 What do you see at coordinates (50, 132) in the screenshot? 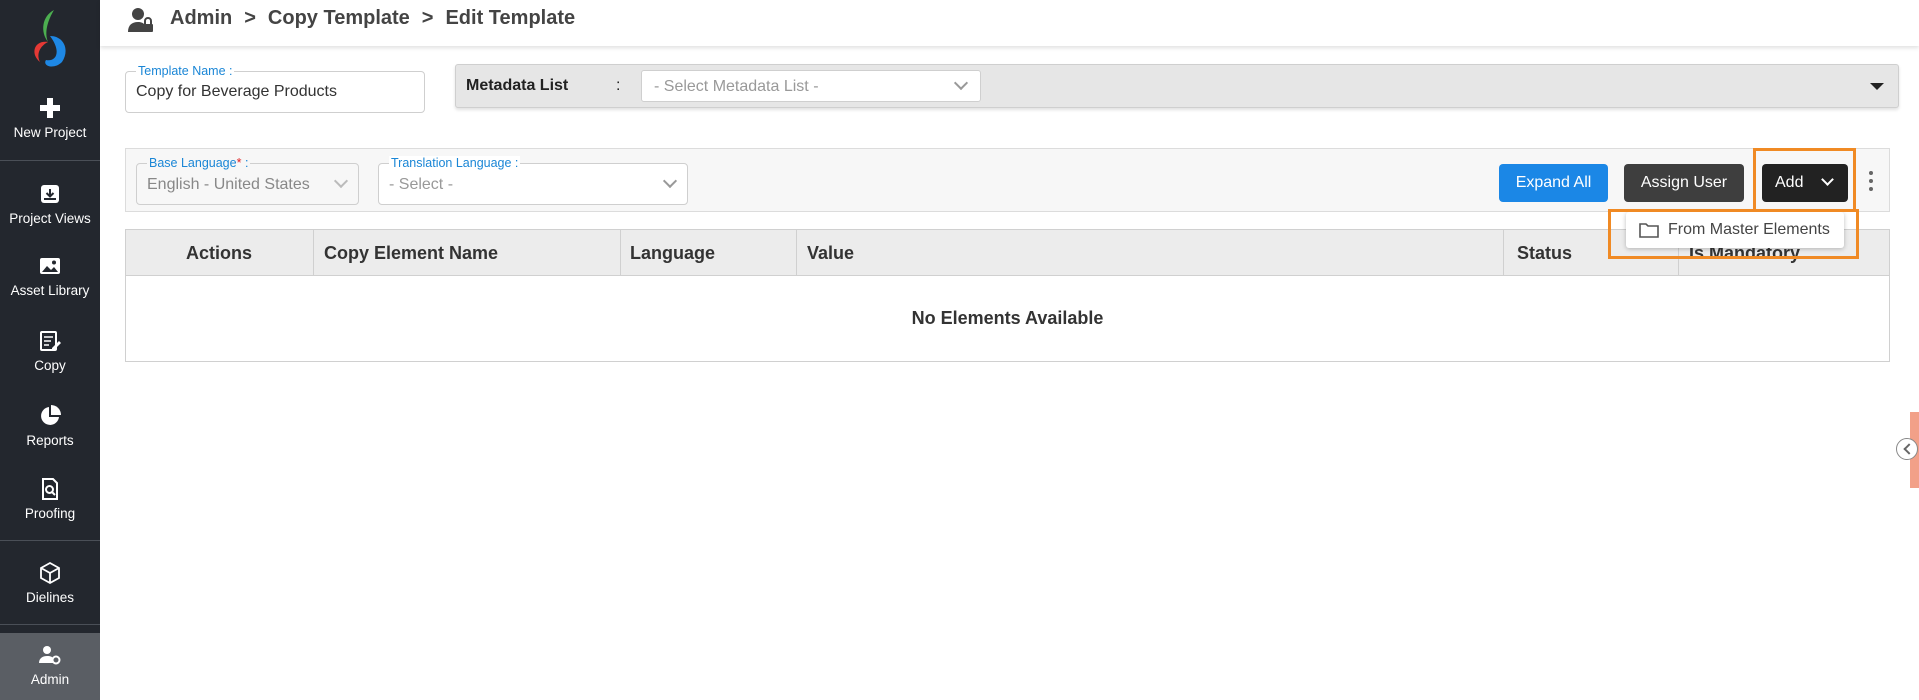
I see `sidebar-item-label: New Project` at bounding box center [50, 132].